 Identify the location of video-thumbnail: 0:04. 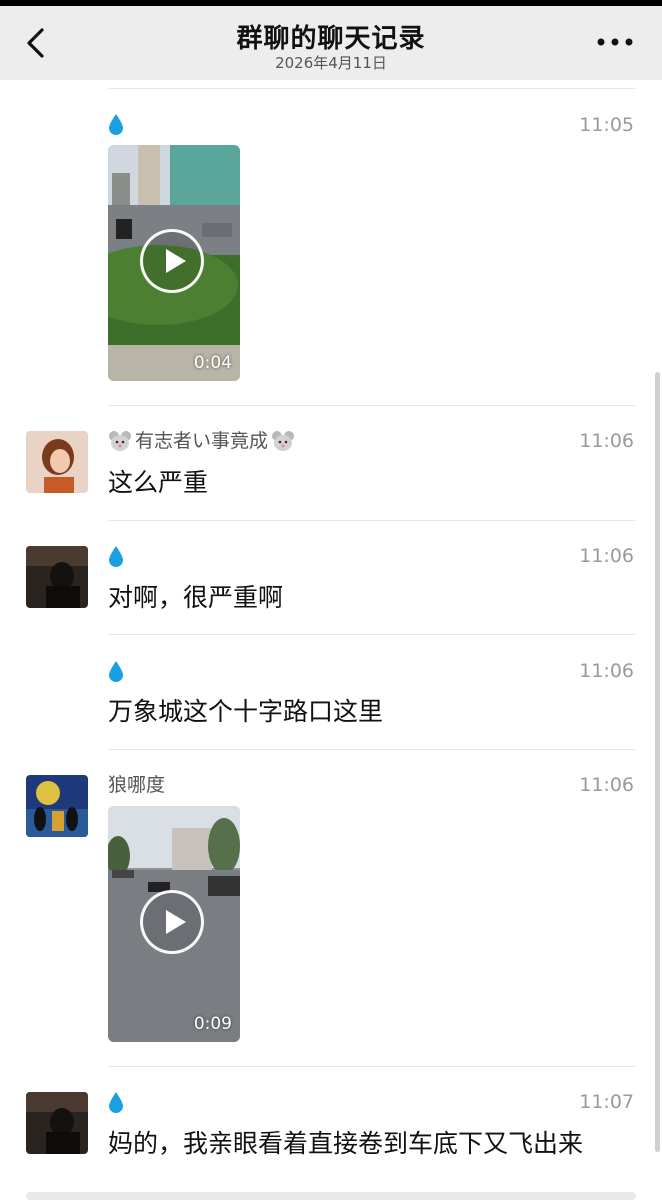
(174, 263).